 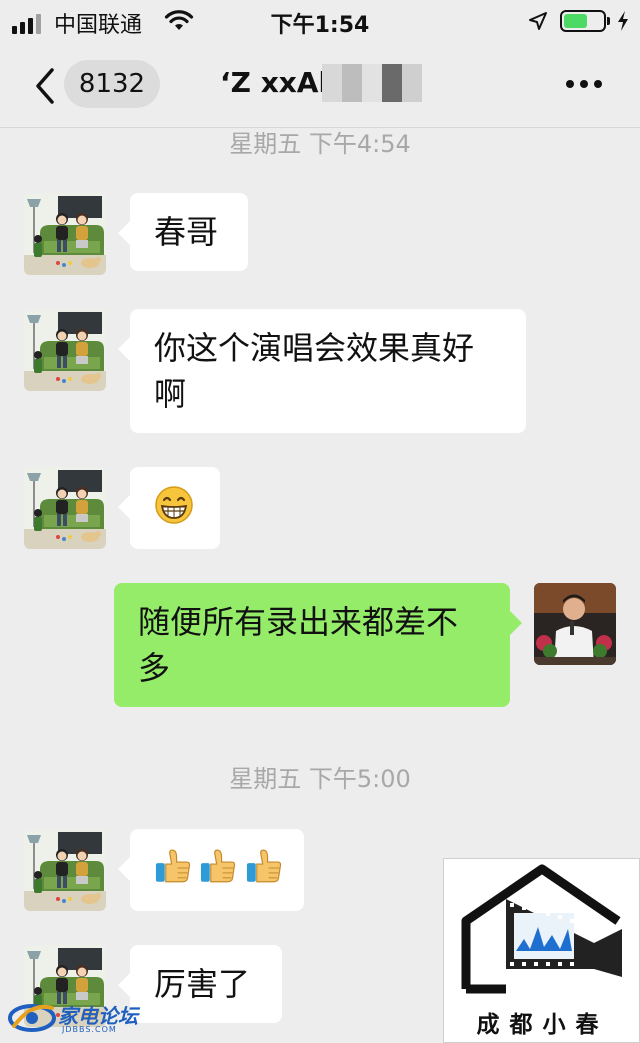 What do you see at coordinates (541, 929) in the screenshot?
I see `house-film-logo-icon` at bounding box center [541, 929].